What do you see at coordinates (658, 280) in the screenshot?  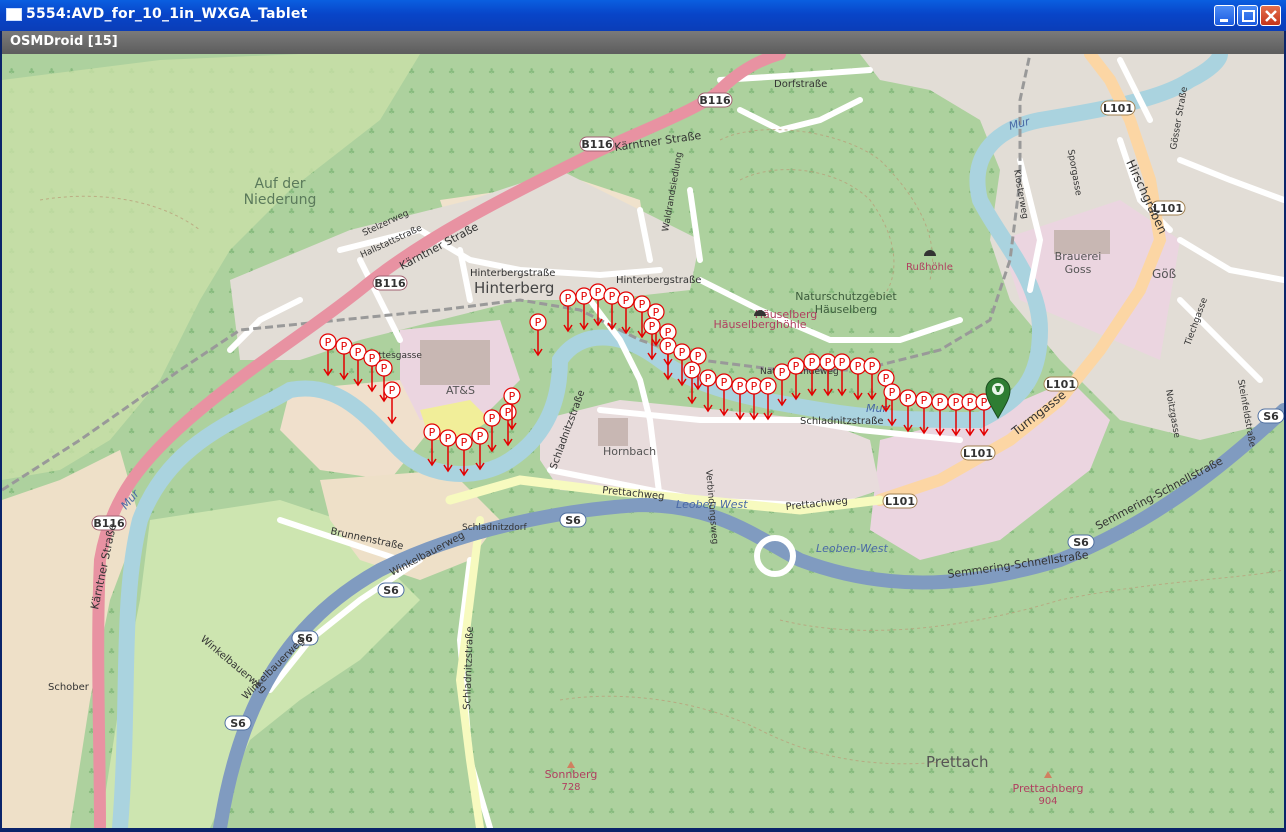 I see `label-hinterbergstrasse-b: Hinterbergstraße` at bounding box center [658, 280].